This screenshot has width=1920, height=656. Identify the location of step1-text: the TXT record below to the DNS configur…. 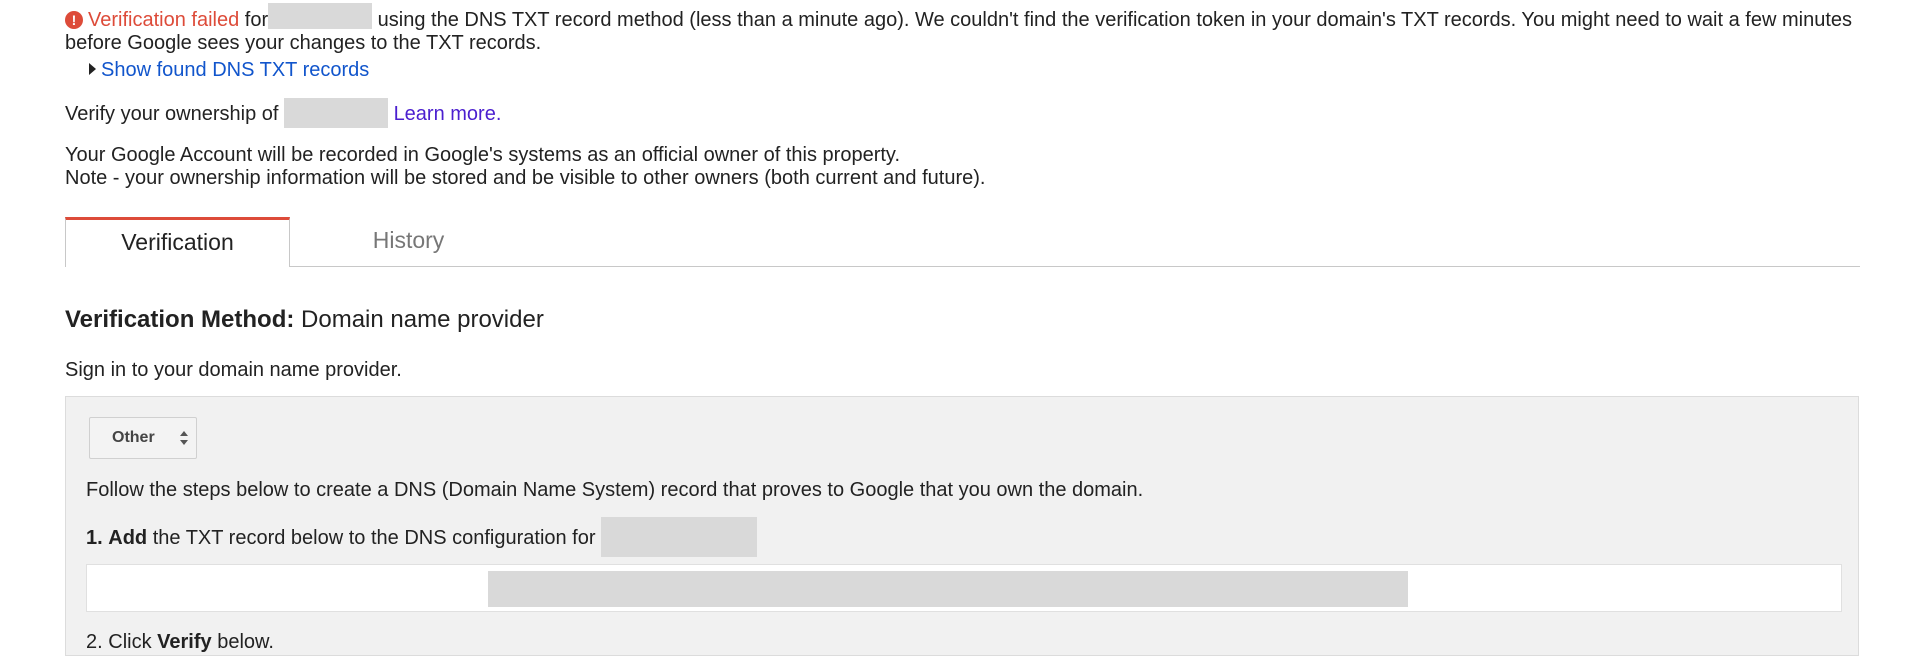
(374, 538).